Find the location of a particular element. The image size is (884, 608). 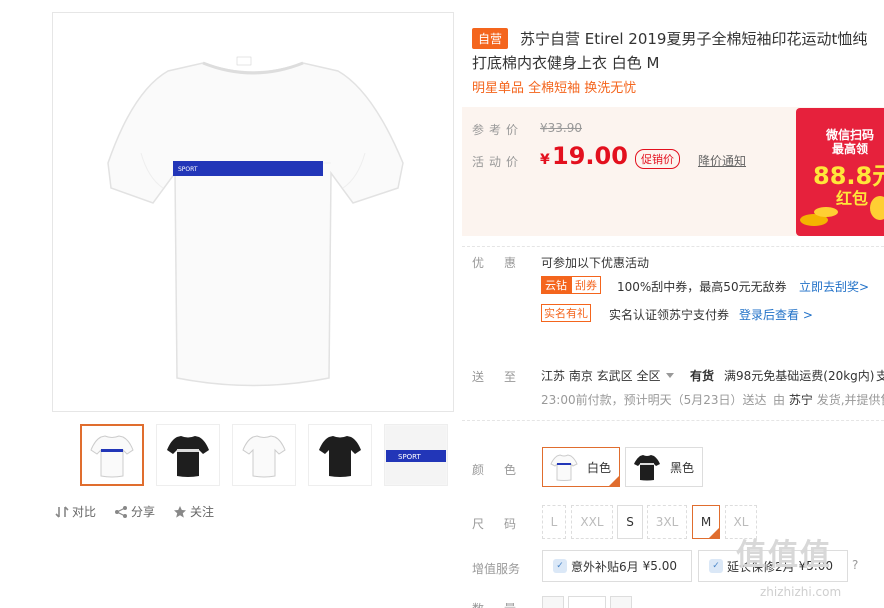

seller-info: 由 苏宁 发货,并提供售 is located at coordinates (828, 399).